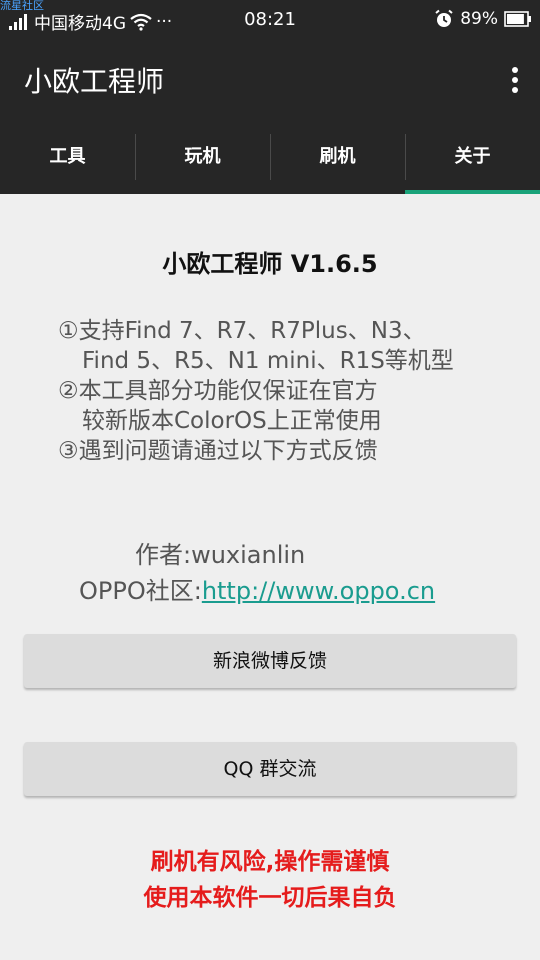 The image size is (540, 960). What do you see at coordinates (472, 157) in the screenshot?
I see `tab-about: 关于` at bounding box center [472, 157].